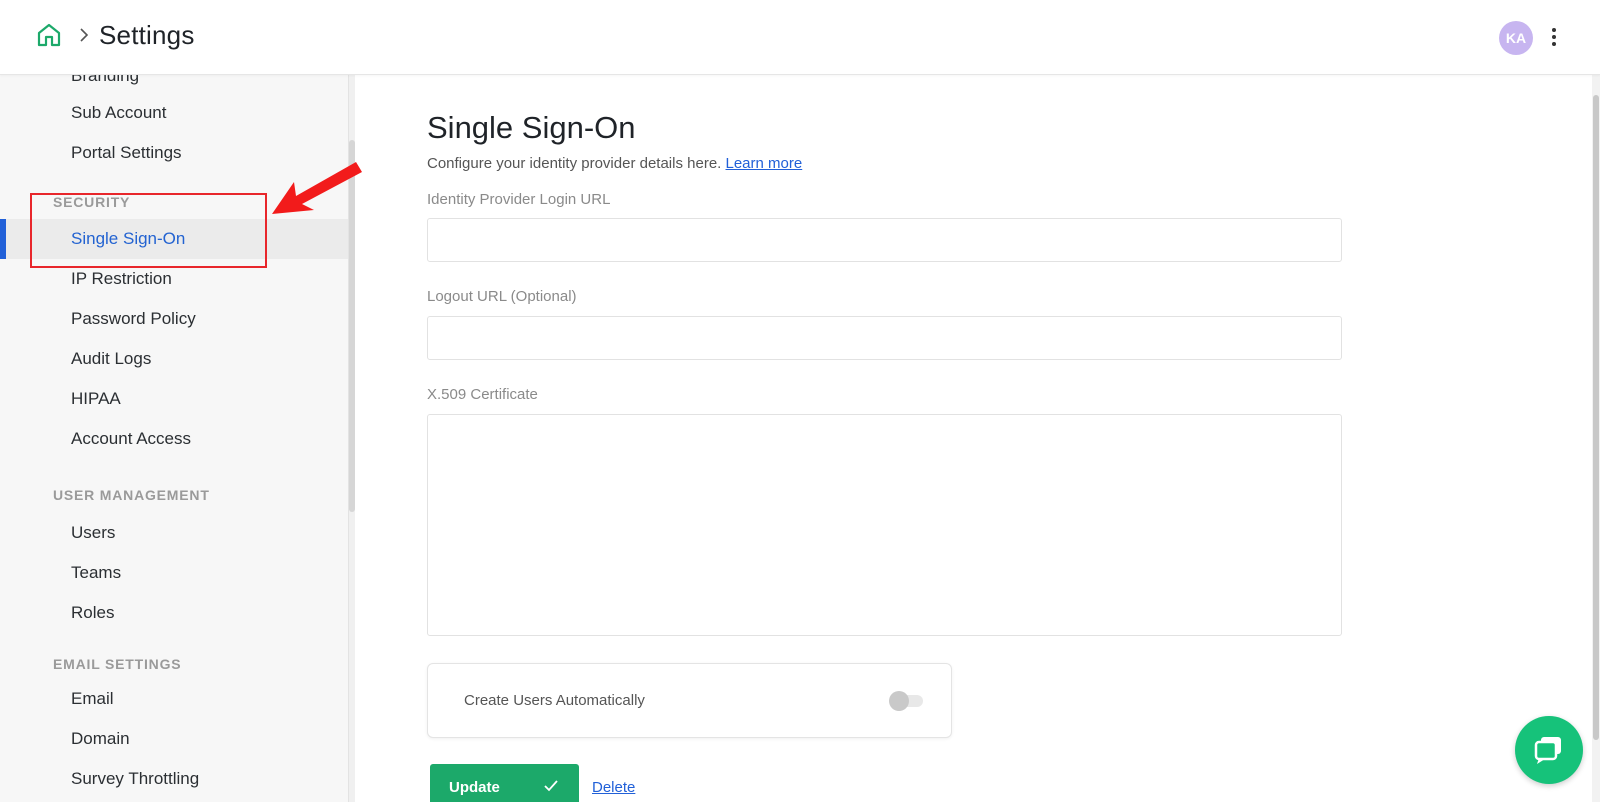  What do you see at coordinates (502, 296) in the screenshot?
I see `logout-url-label: Logout URL (Optional)` at bounding box center [502, 296].